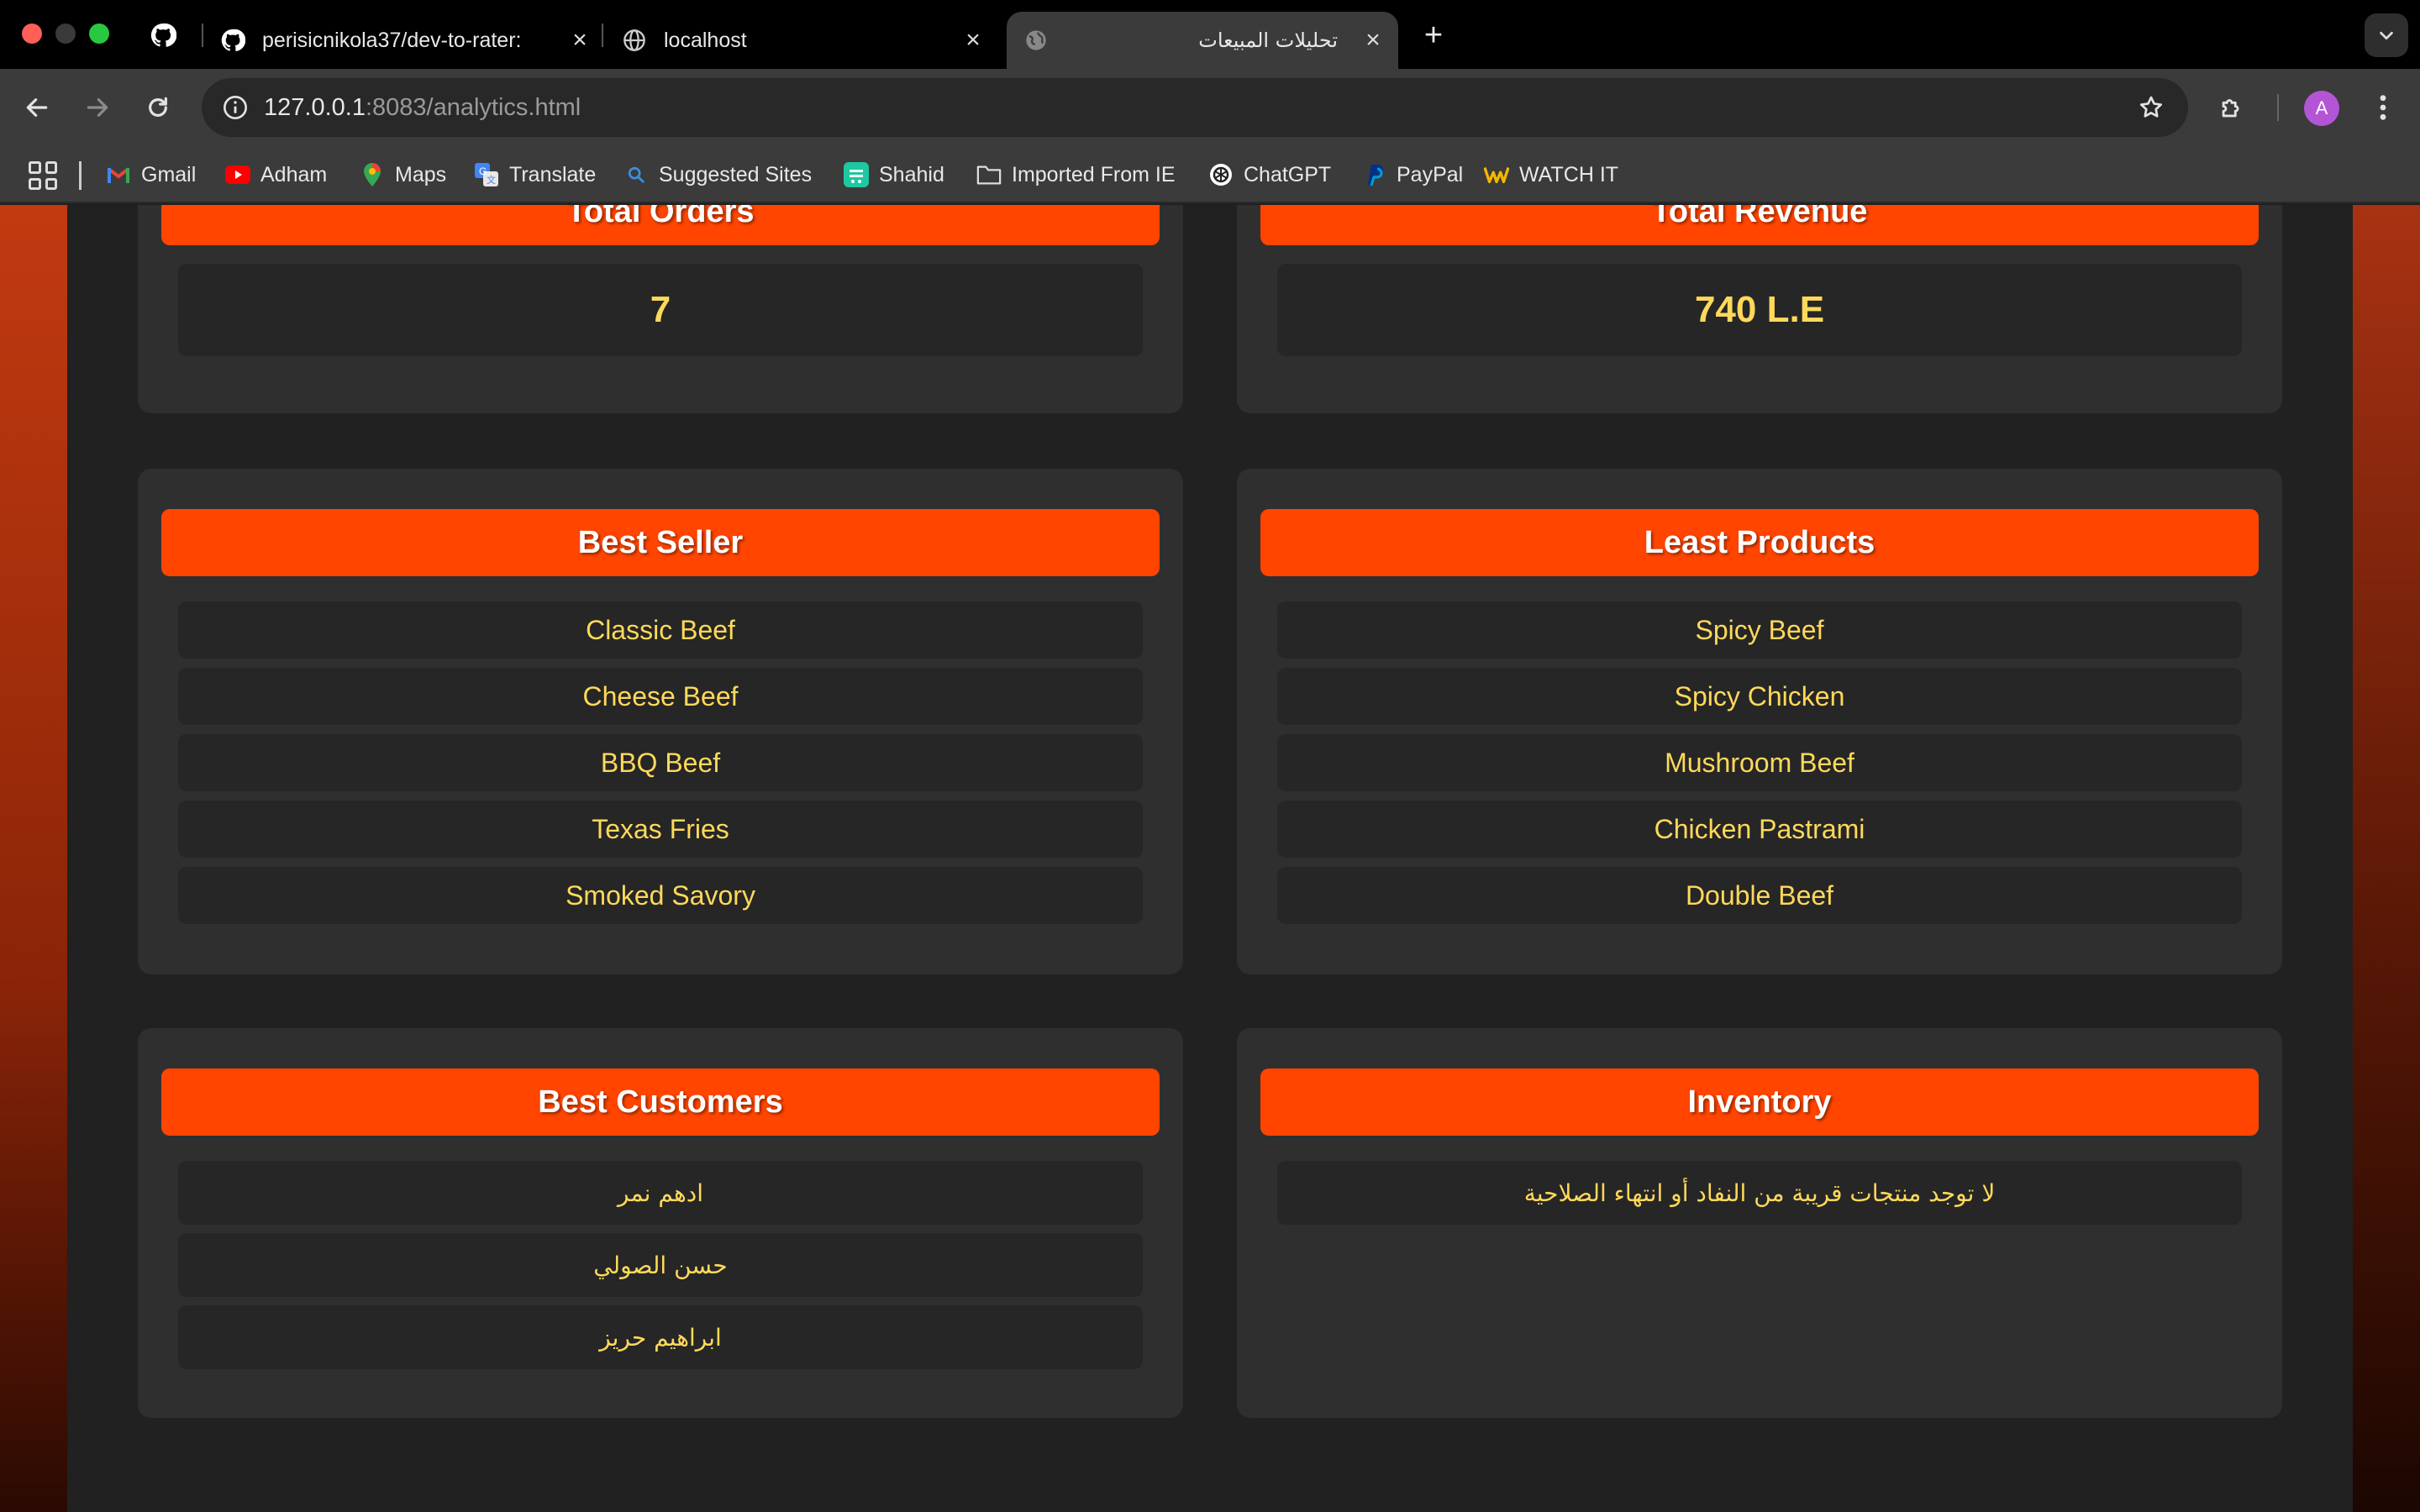 The width and height of the screenshot is (2420, 1512). I want to click on puzzle-icon, so click(2230, 108).